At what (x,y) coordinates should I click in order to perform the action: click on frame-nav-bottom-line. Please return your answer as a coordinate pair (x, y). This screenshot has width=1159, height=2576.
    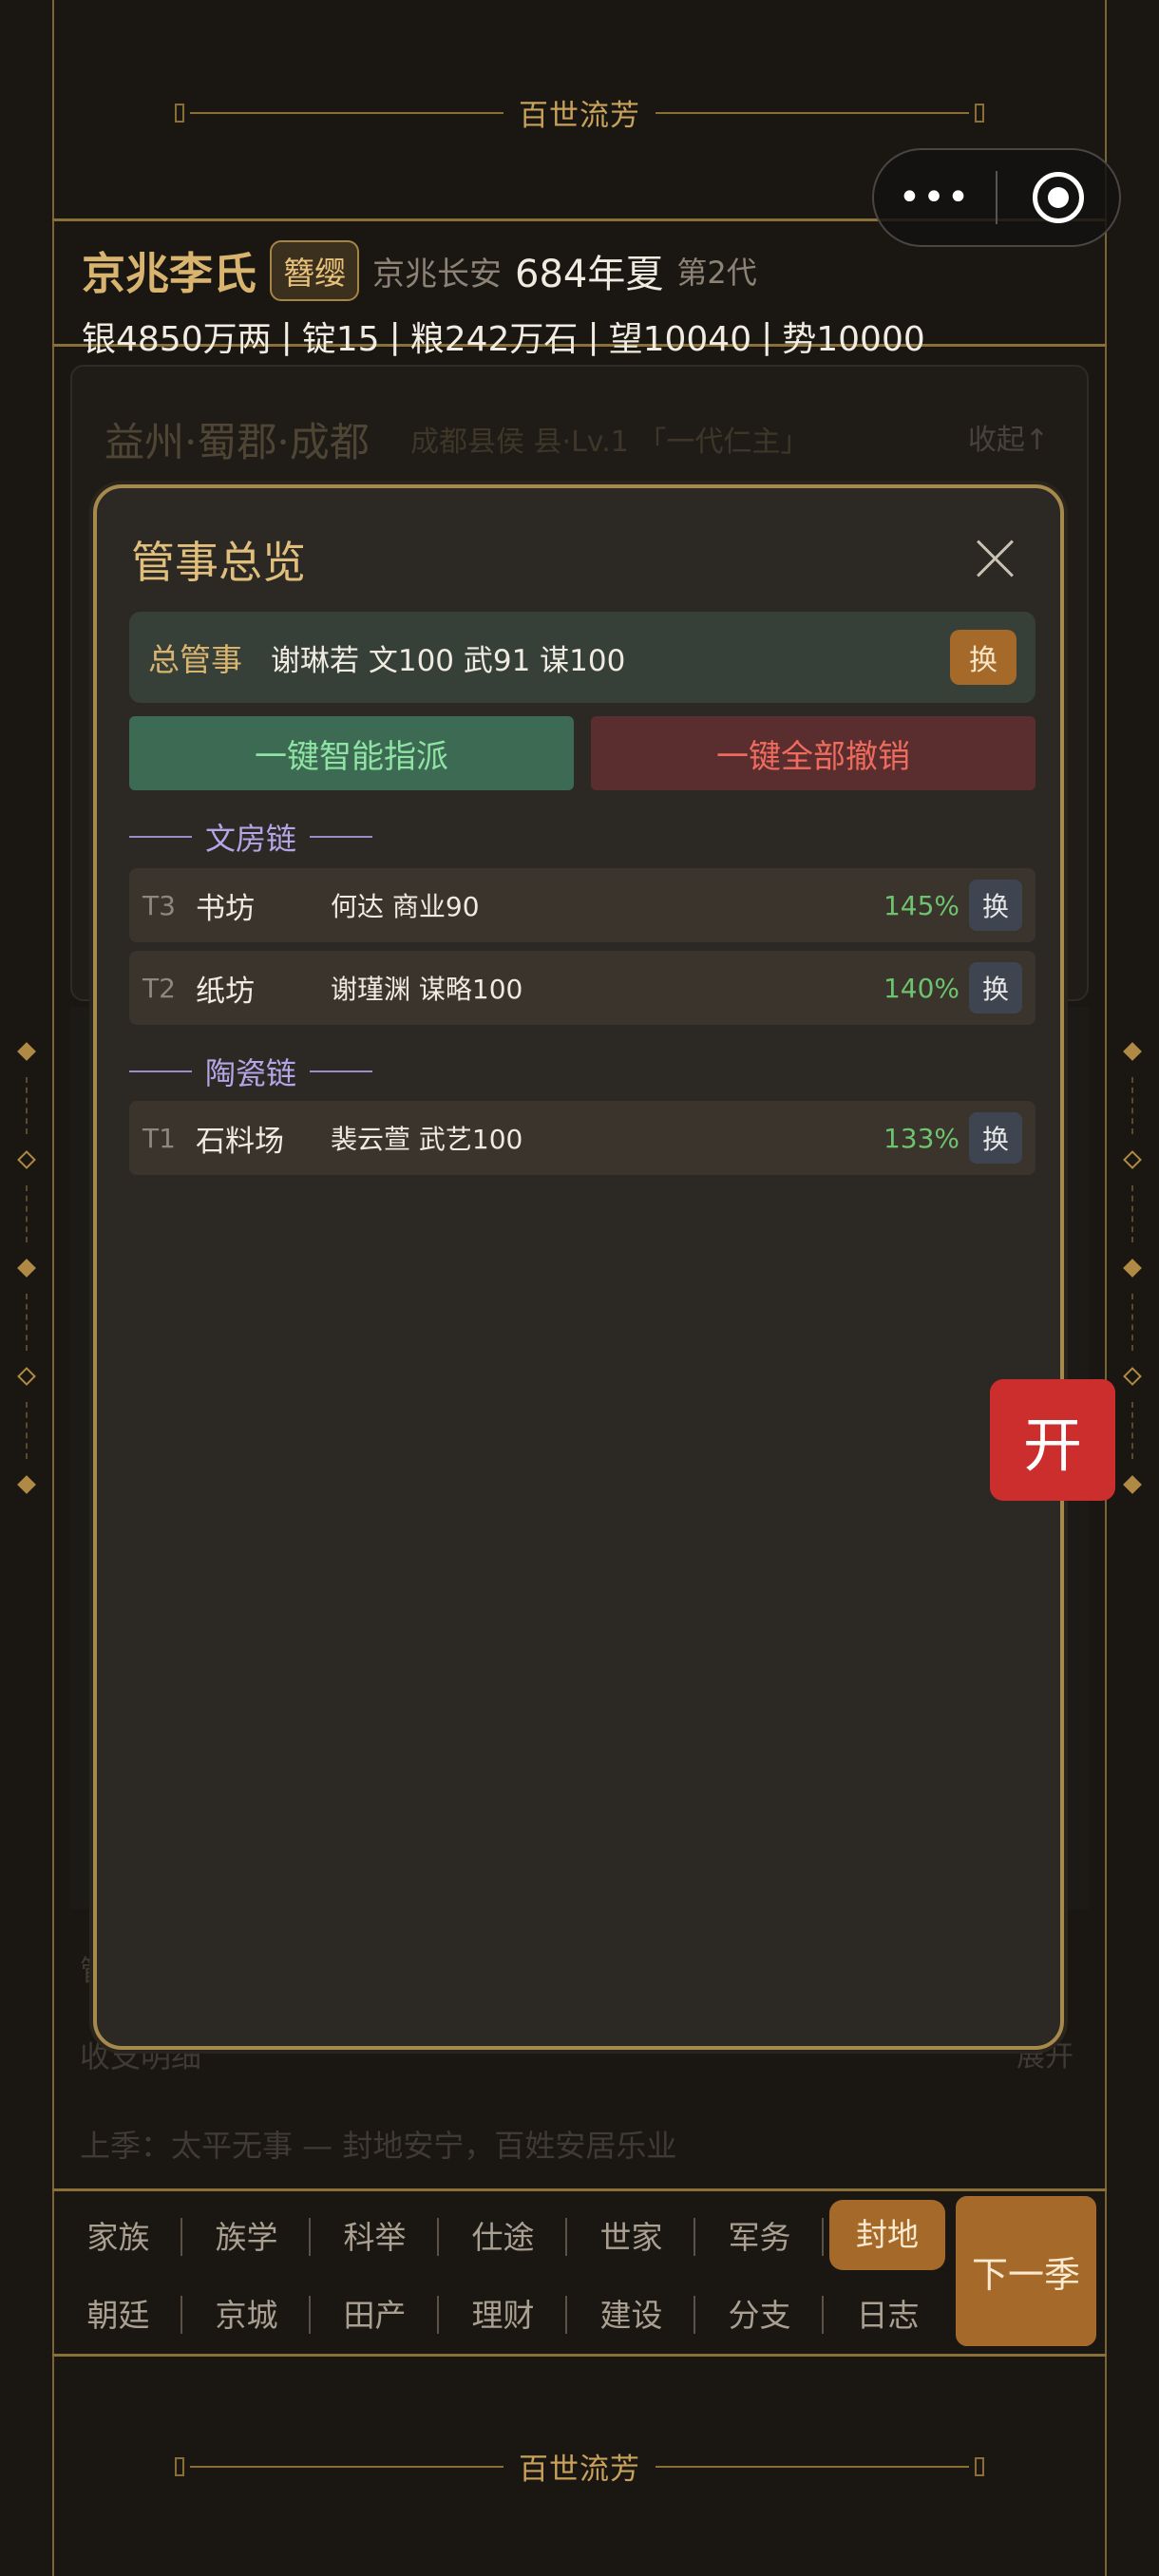
    Looking at the image, I should click on (579, 2355).